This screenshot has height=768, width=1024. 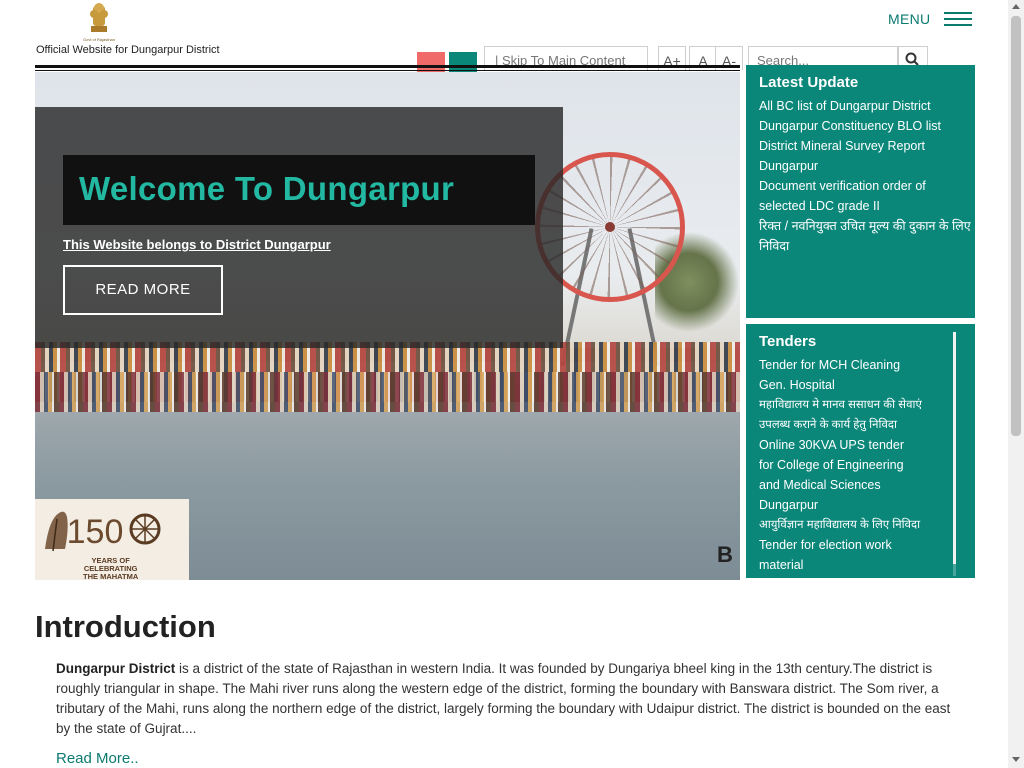 What do you see at coordinates (387, 66) in the screenshot?
I see `header-divider` at bounding box center [387, 66].